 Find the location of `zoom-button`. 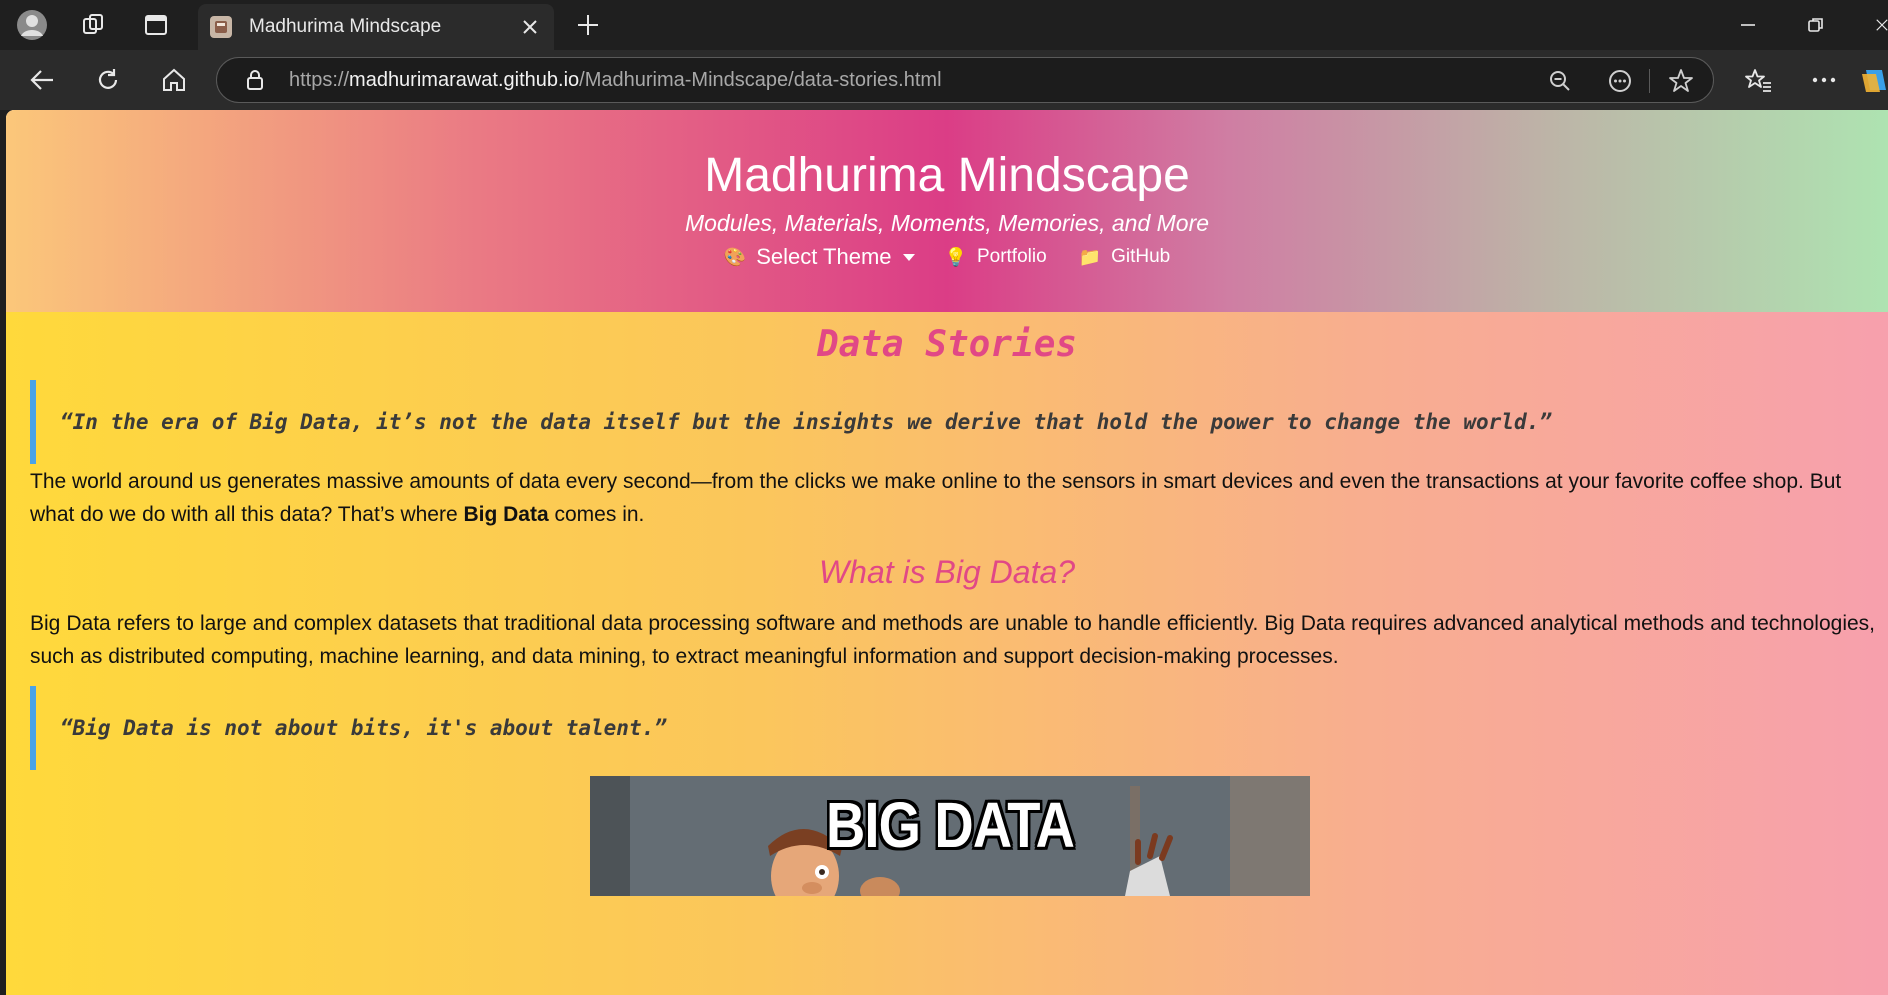

zoom-button is located at coordinates (1560, 81).